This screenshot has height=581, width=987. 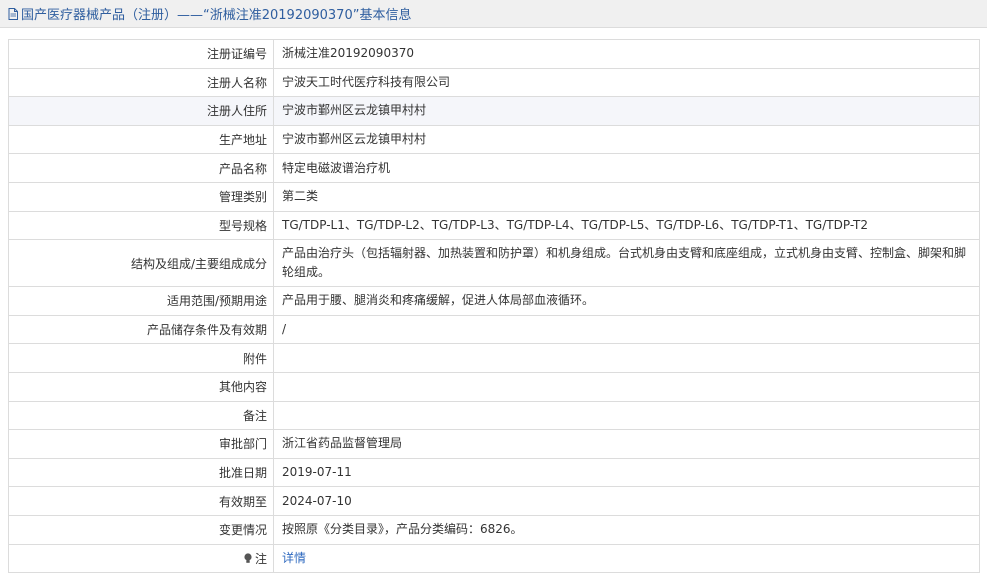 I want to click on table-row: 变更情况 按照原《分类目录》，产品分类编码：6826。, so click(x=494, y=530).